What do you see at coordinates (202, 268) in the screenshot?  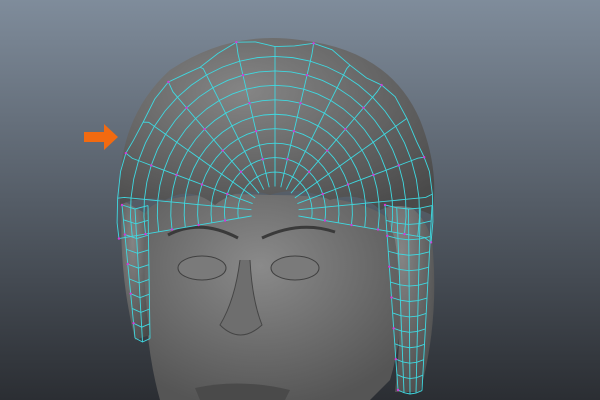 I see `eye-left` at bounding box center [202, 268].